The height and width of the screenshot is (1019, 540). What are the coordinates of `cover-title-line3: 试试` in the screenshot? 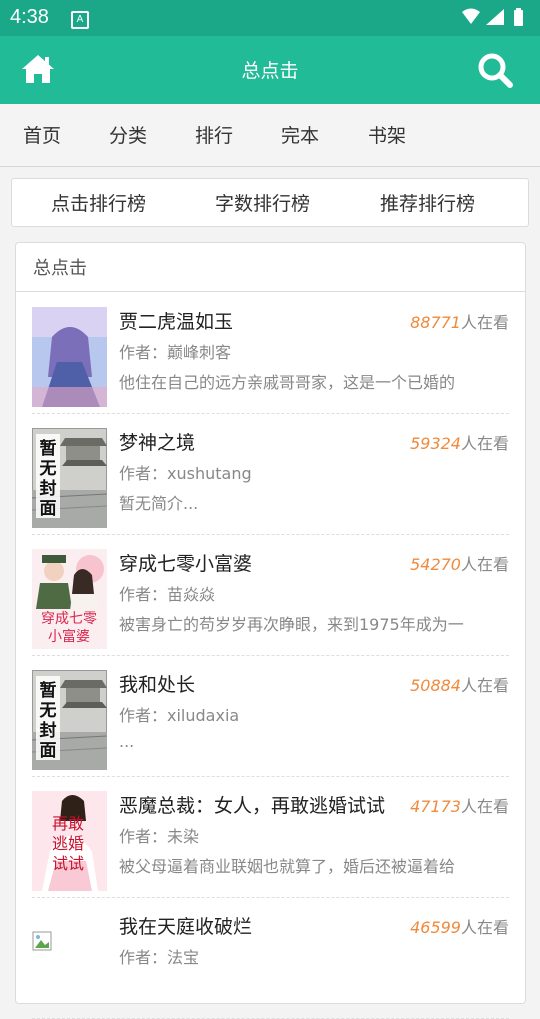 It's located at (68, 863).